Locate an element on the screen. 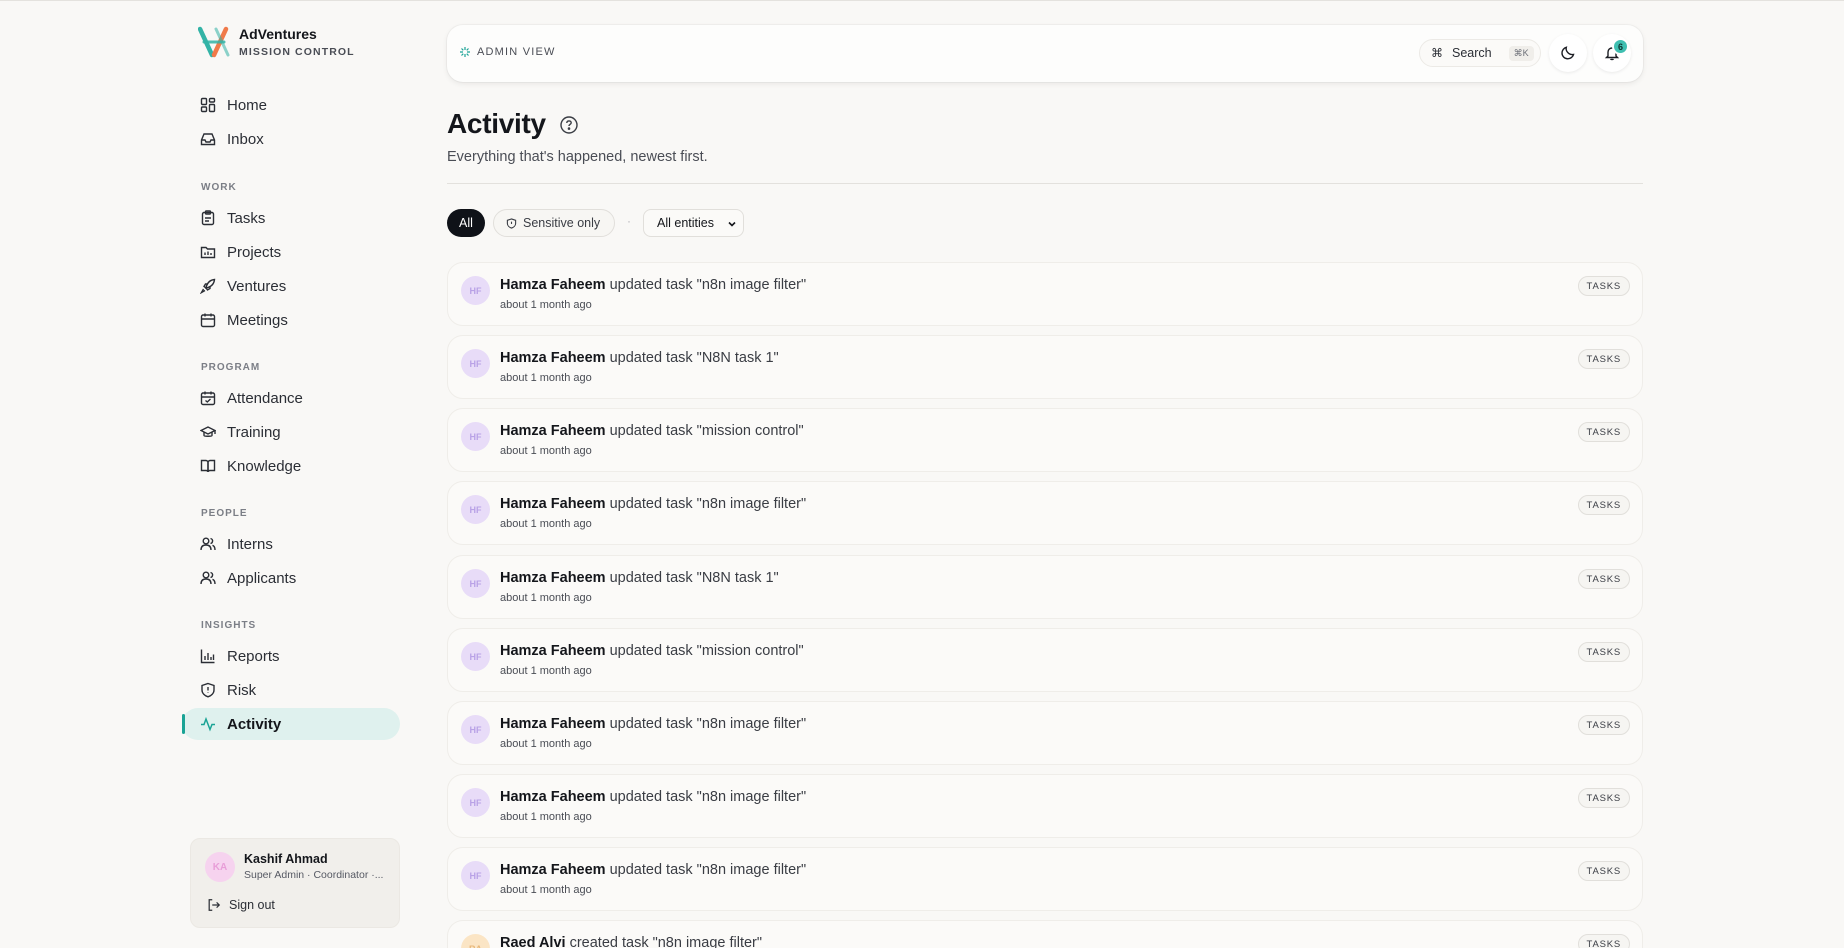 The height and width of the screenshot is (948, 1844). help-circle-icon is located at coordinates (569, 125).